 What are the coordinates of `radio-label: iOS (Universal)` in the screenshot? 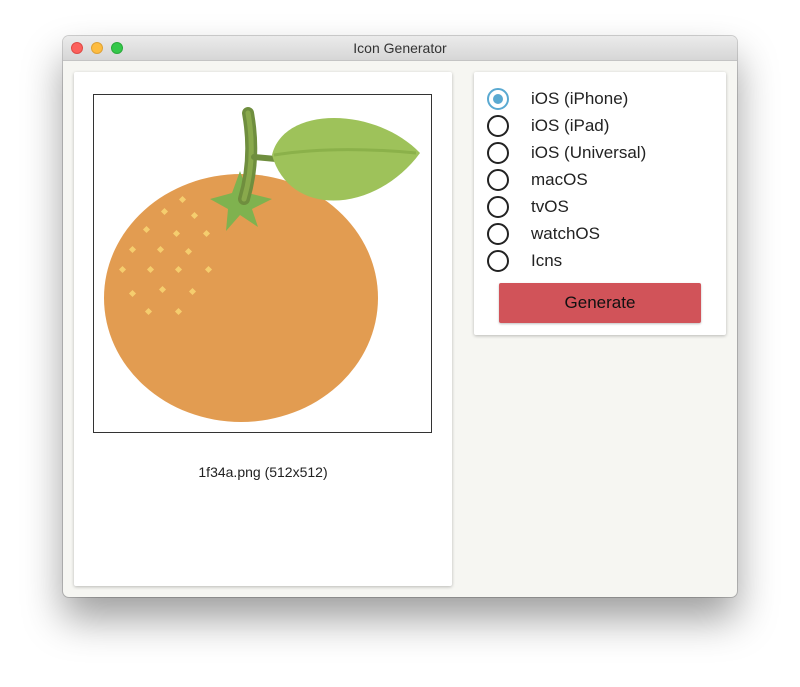 It's located at (589, 152).